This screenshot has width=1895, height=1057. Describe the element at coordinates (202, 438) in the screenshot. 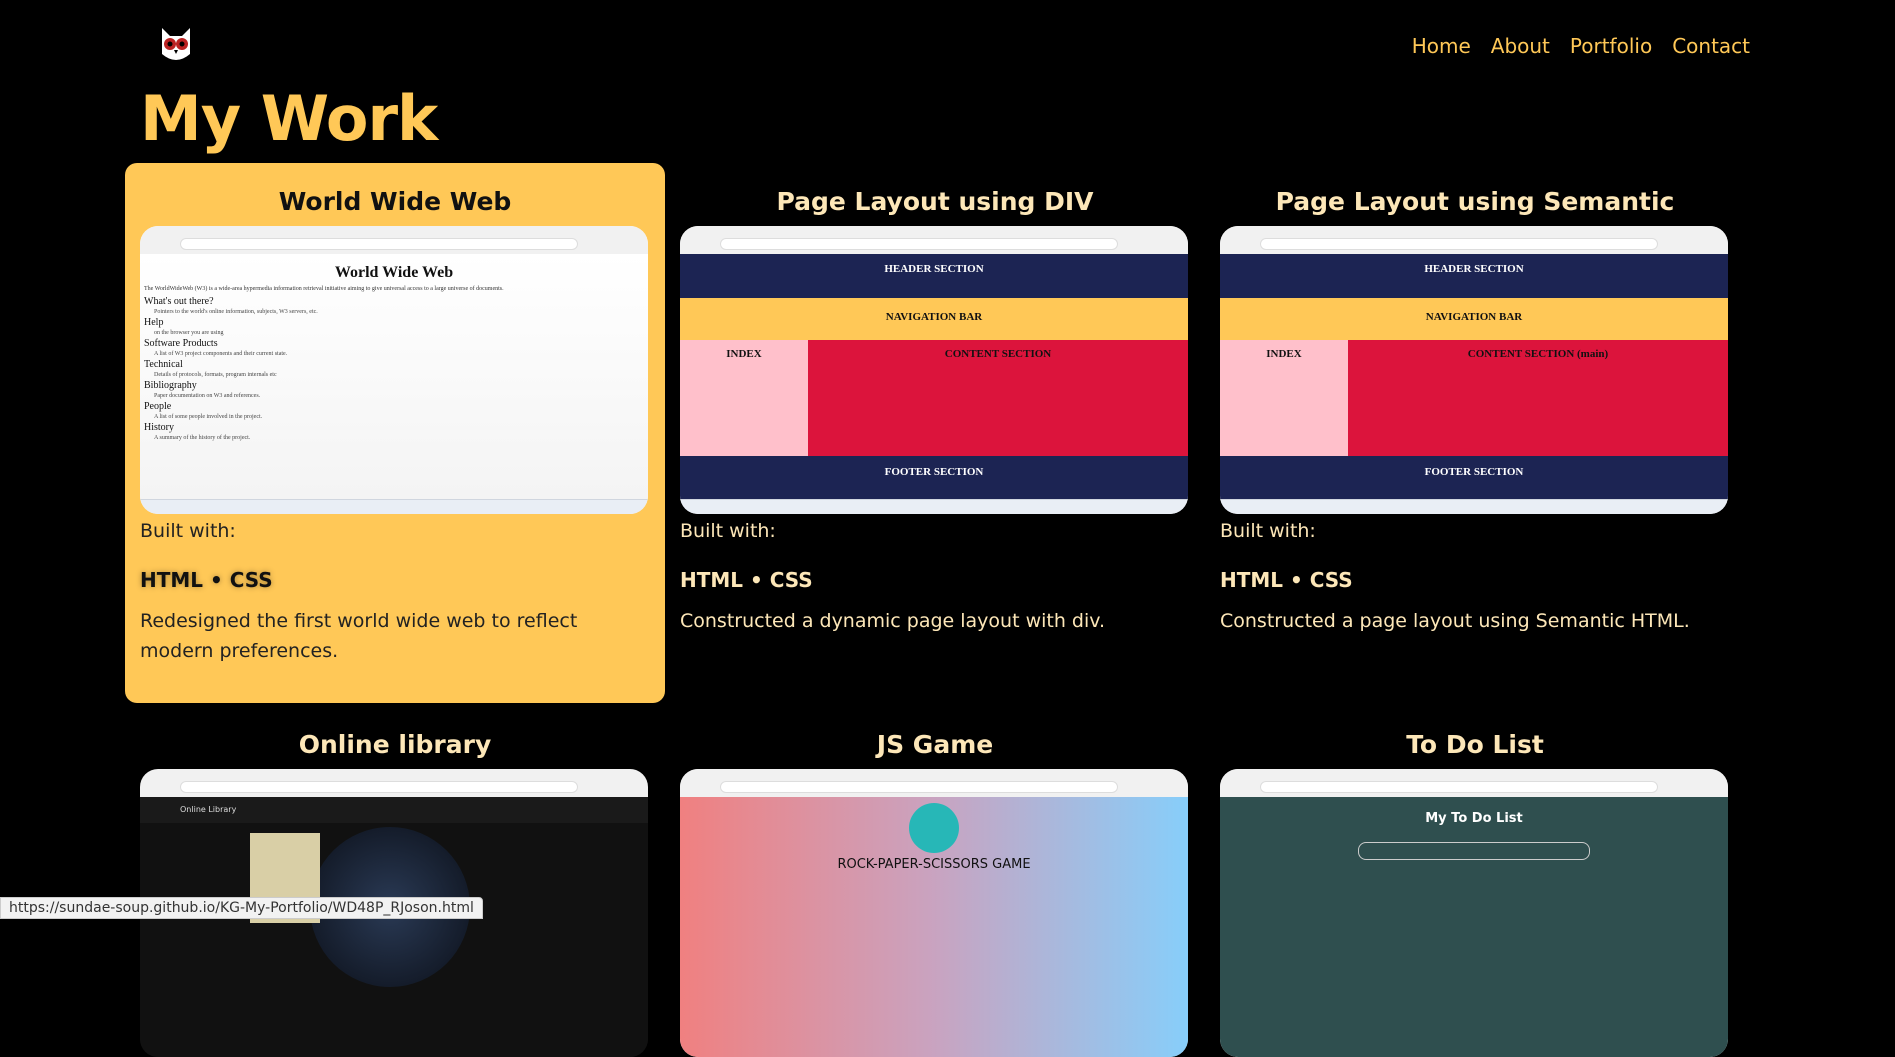

I see `preview-sub: A summary of the history of the project.` at that location.